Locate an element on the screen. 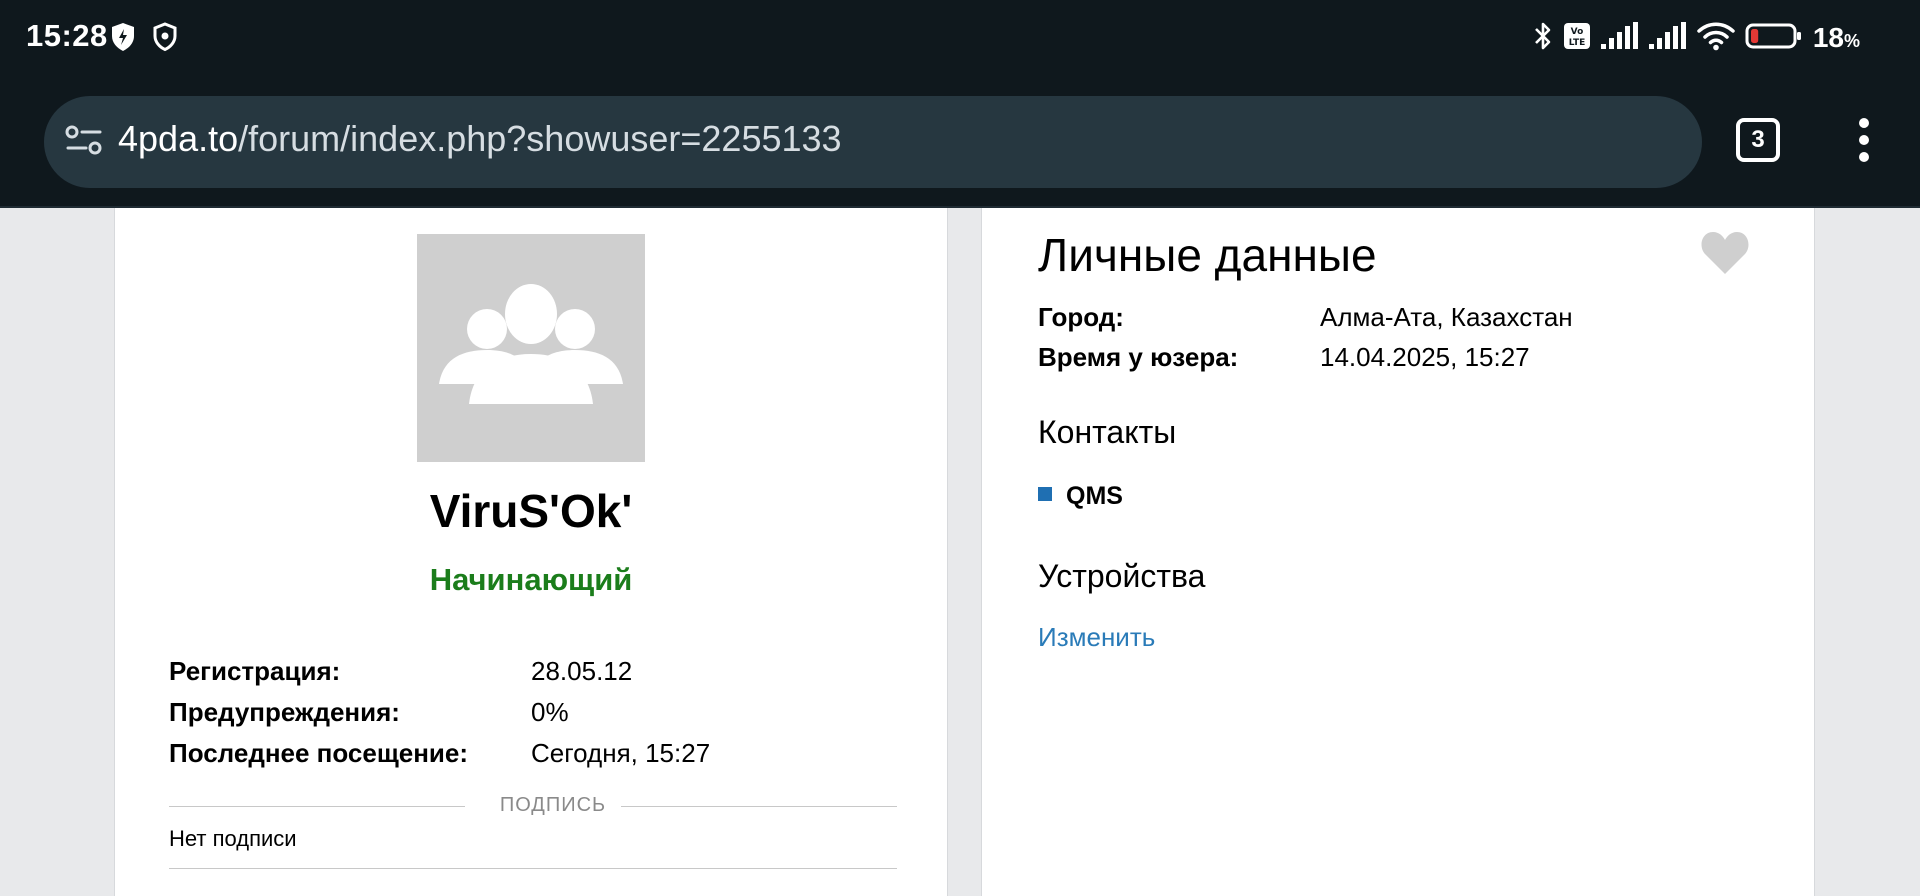  personal-value: 14.04.2025, 15:27 is located at coordinates (1425, 357).